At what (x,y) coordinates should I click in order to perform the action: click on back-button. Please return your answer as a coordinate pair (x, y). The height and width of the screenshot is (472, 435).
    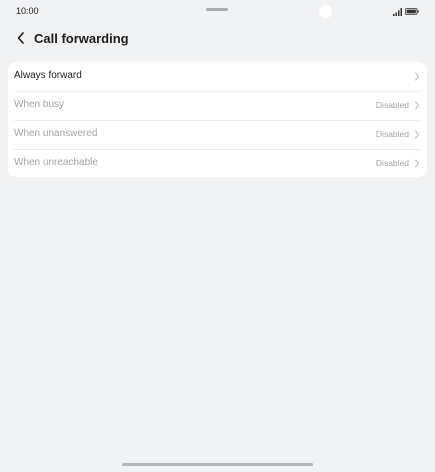
    Looking at the image, I should click on (21, 38).